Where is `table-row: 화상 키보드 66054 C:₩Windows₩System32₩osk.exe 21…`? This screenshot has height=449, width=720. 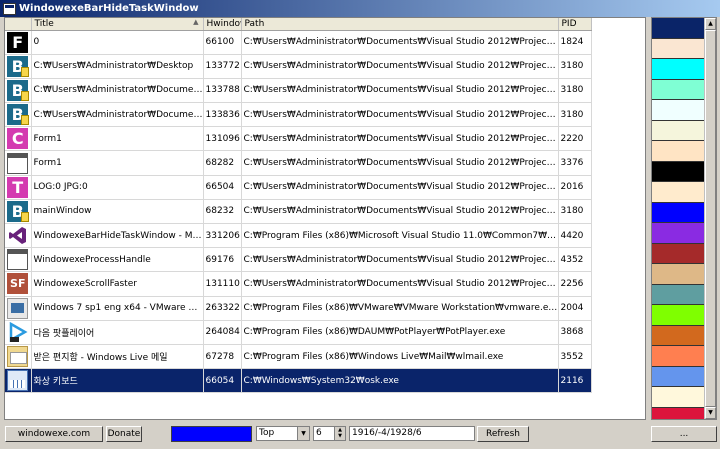 table-row: 화상 키보드 66054 C:₩Windows₩System32₩osk.exe 21… is located at coordinates (298, 381).